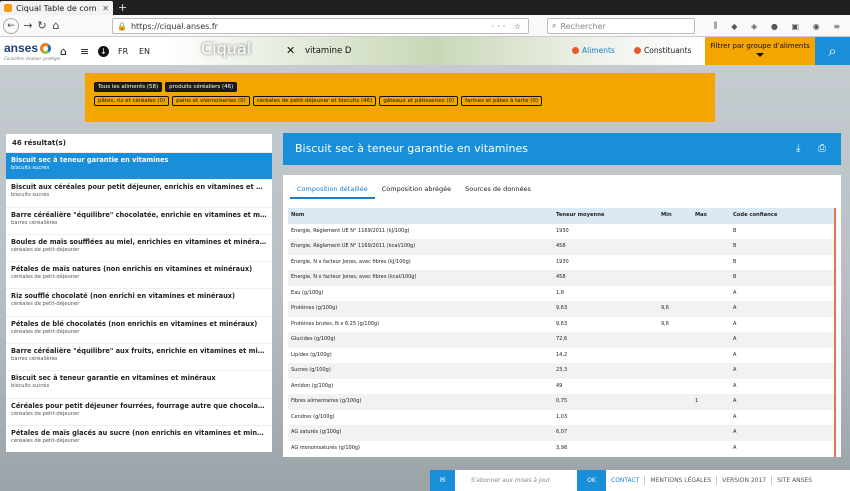 The width and height of the screenshot is (850, 491). I want to click on extension-icon: ●, so click(774, 26).